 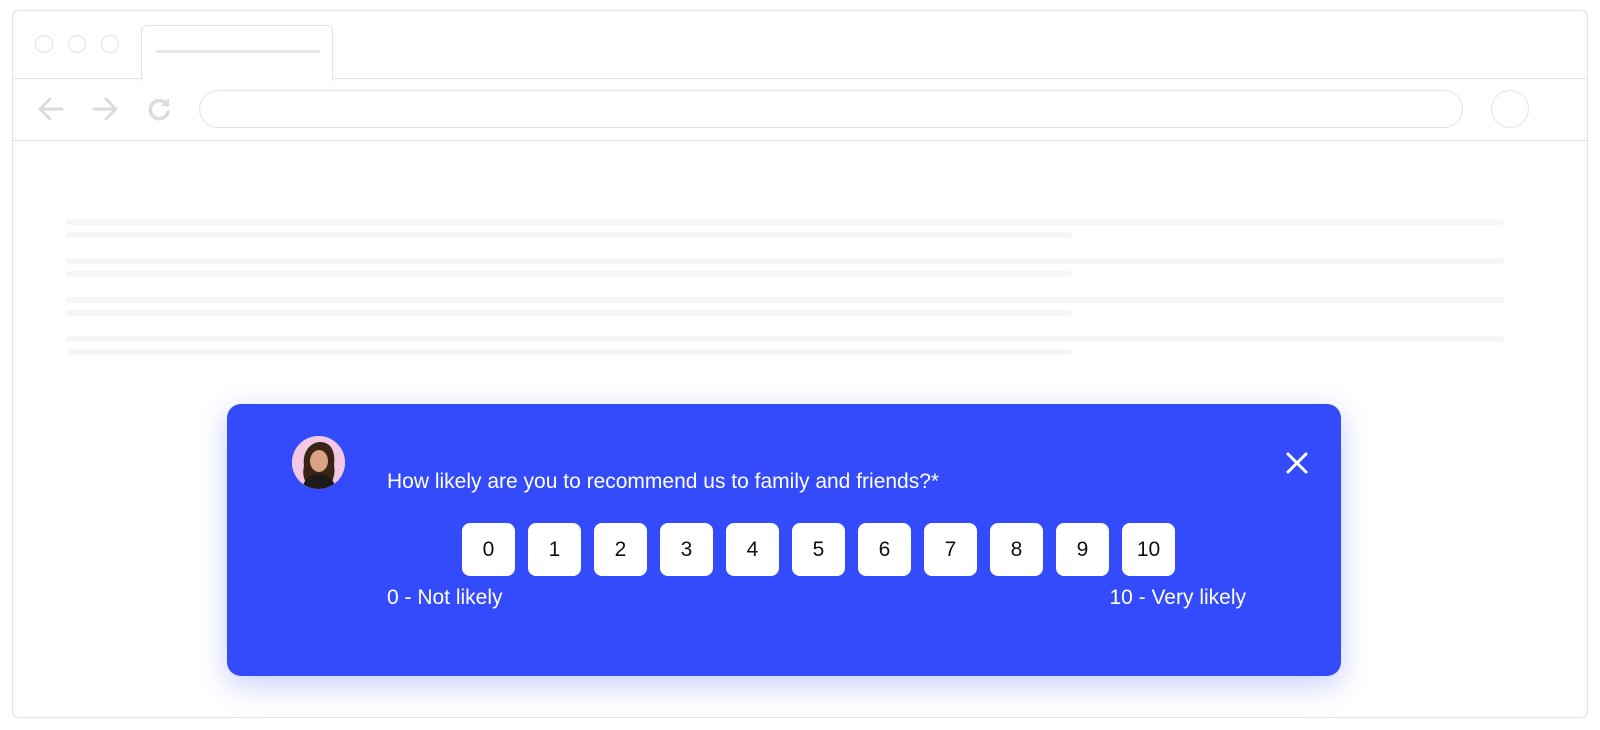 What do you see at coordinates (1297, 463) in the screenshot?
I see `close-icon` at bounding box center [1297, 463].